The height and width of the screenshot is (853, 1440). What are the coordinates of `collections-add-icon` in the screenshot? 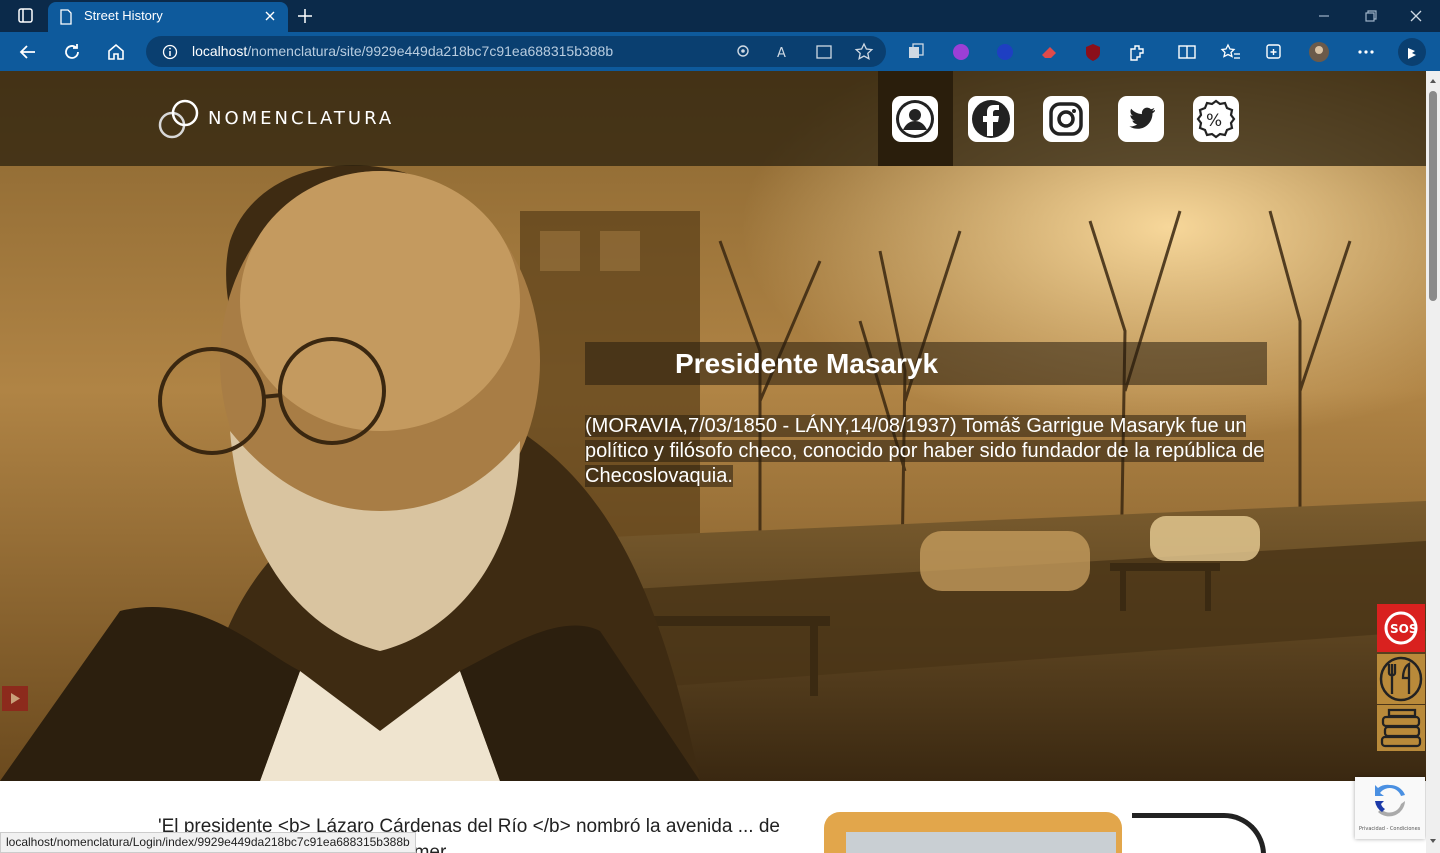 It's located at (1274, 52).